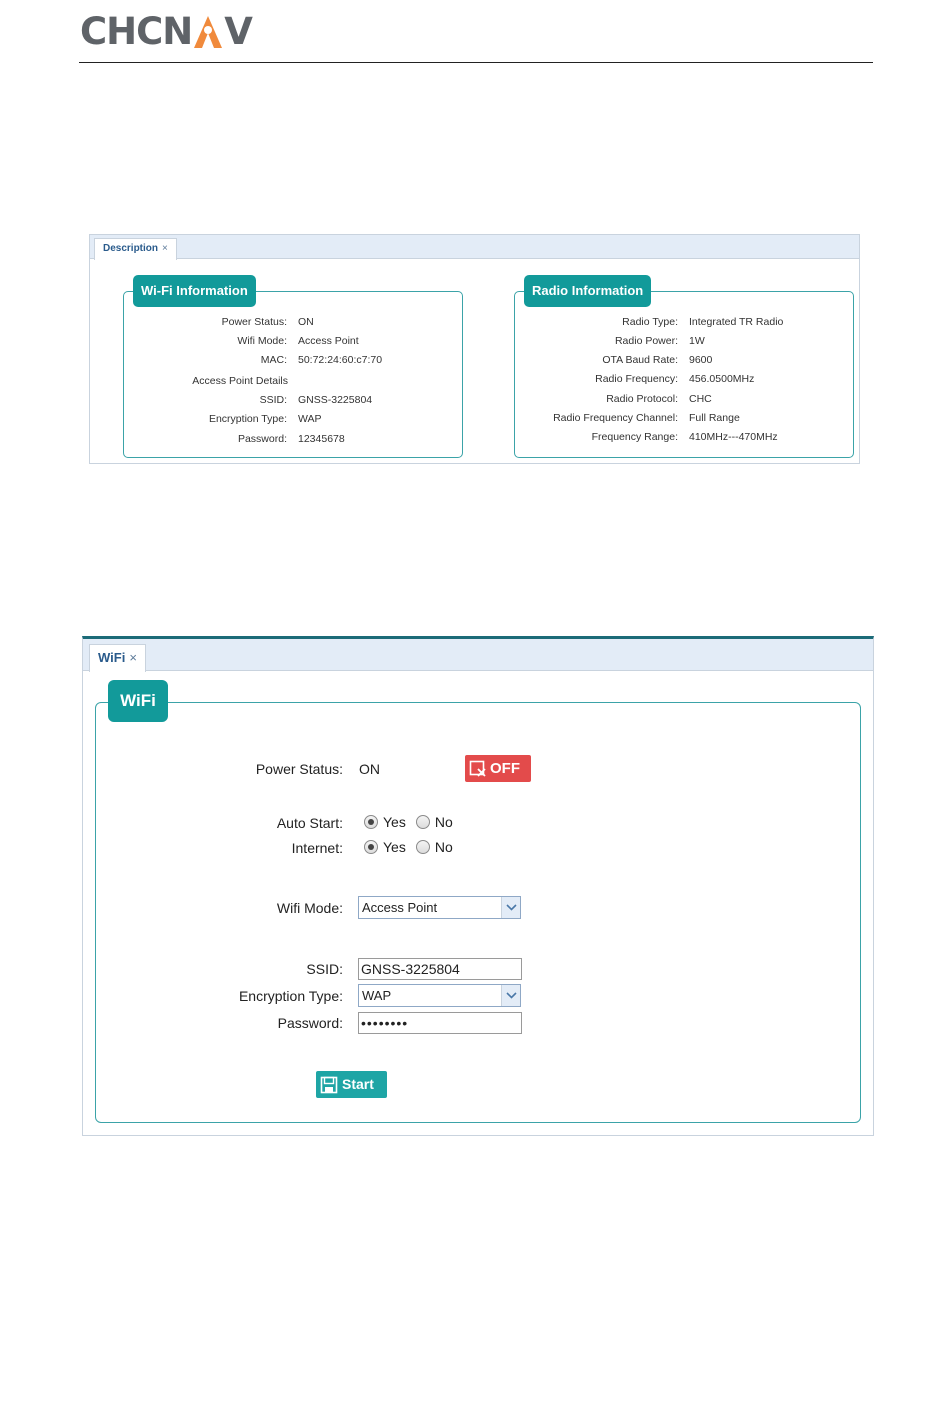 The image size is (950, 1419). I want to click on brand-logo-text-1: CHCN, so click(136, 31).